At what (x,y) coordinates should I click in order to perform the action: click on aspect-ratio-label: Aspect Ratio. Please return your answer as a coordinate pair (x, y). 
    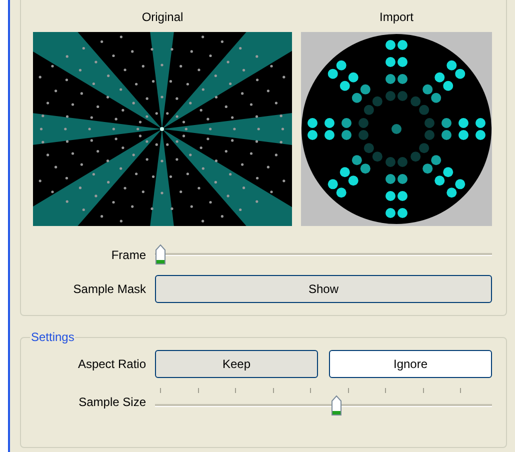
    Looking at the image, I should click on (111, 364).